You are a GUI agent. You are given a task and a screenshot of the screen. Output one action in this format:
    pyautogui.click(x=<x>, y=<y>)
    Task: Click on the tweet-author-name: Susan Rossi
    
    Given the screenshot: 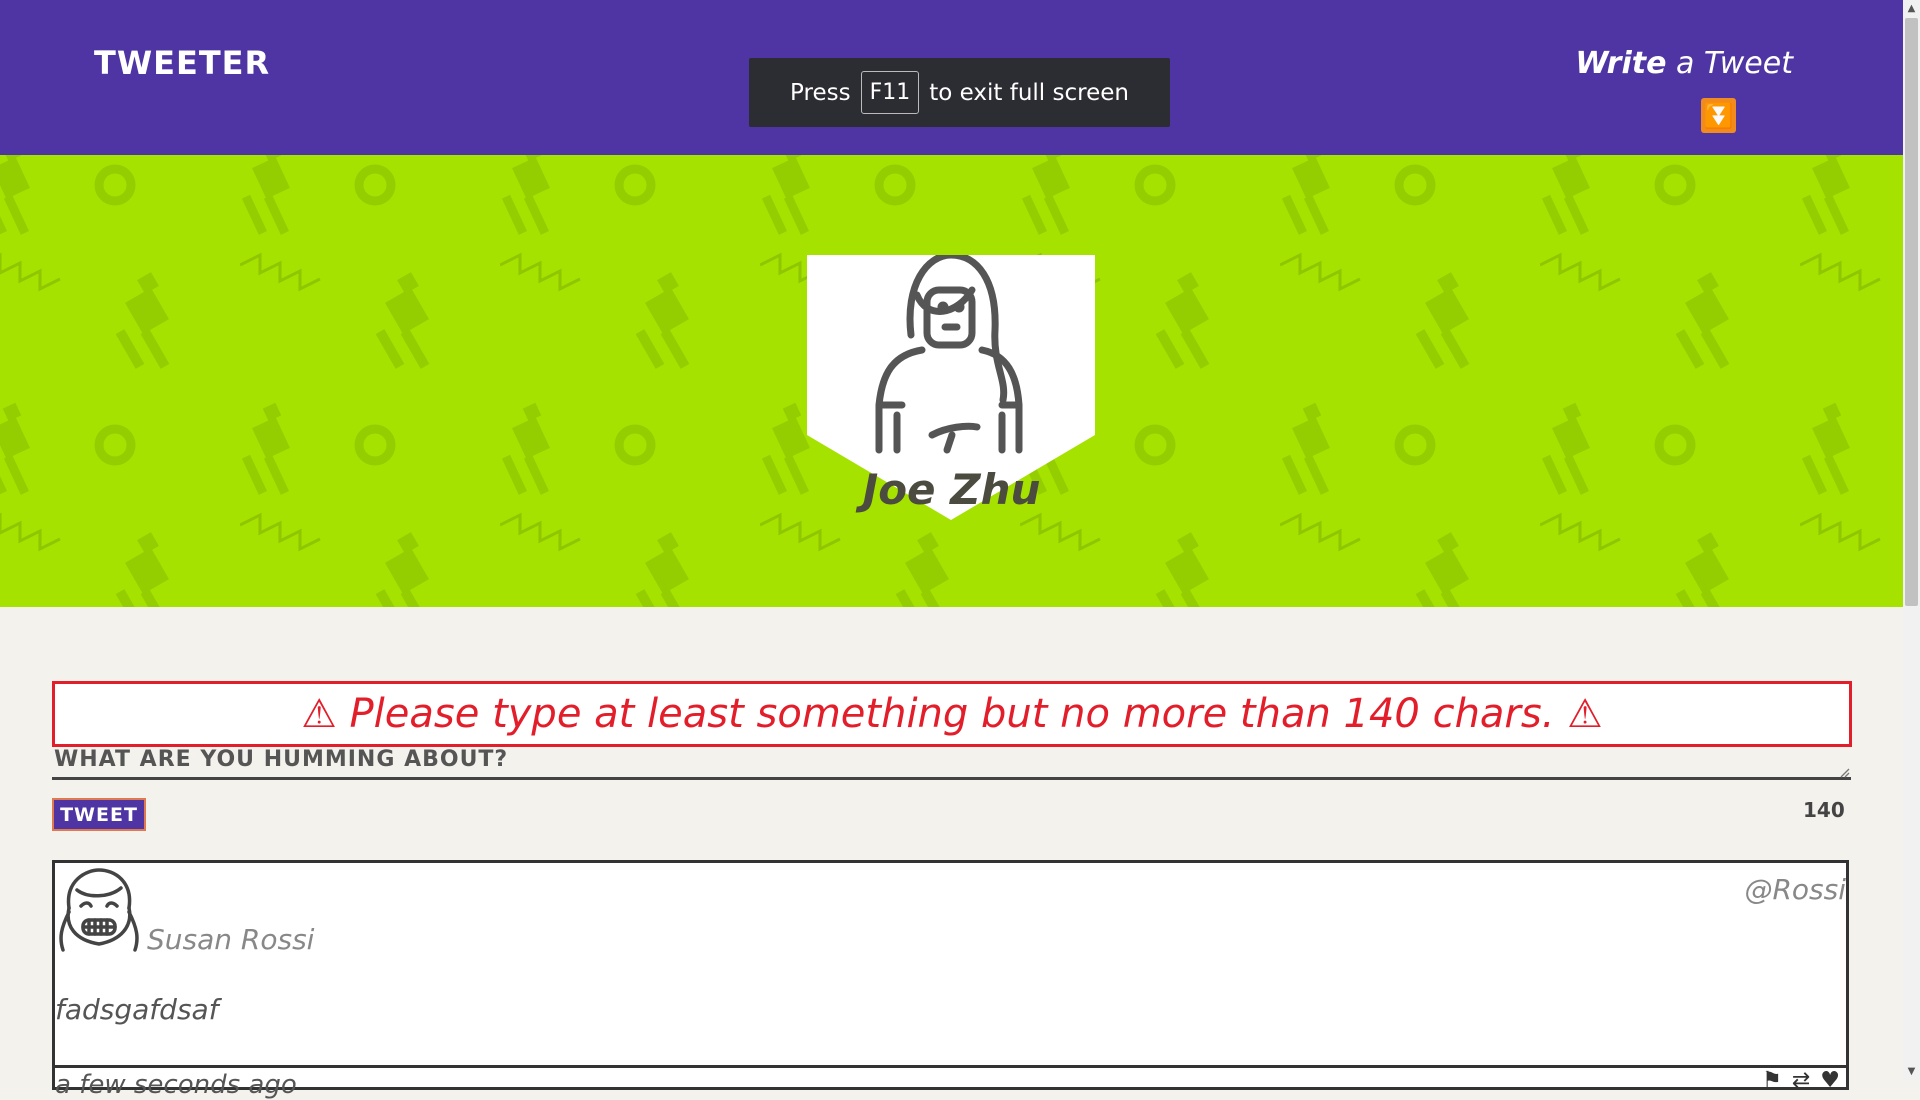 What is the action you would take?
    pyautogui.click(x=230, y=939)
    